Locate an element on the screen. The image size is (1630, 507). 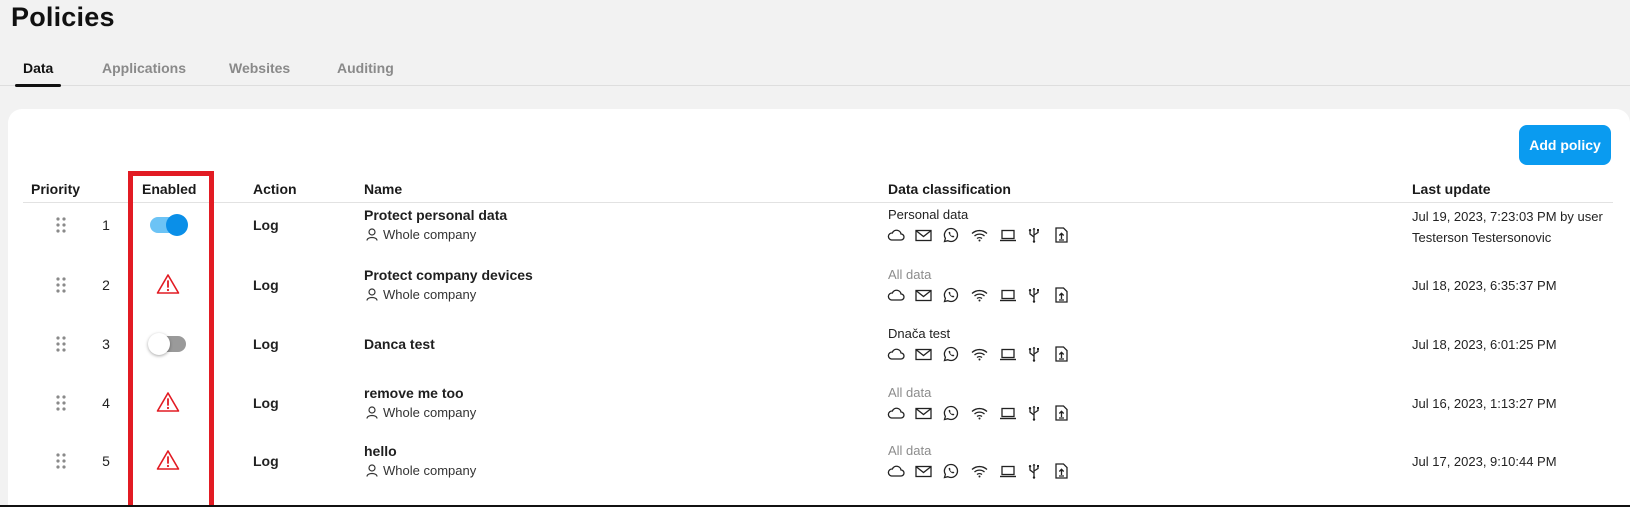
priority-value: 2 is located at coordinates (106, 285).